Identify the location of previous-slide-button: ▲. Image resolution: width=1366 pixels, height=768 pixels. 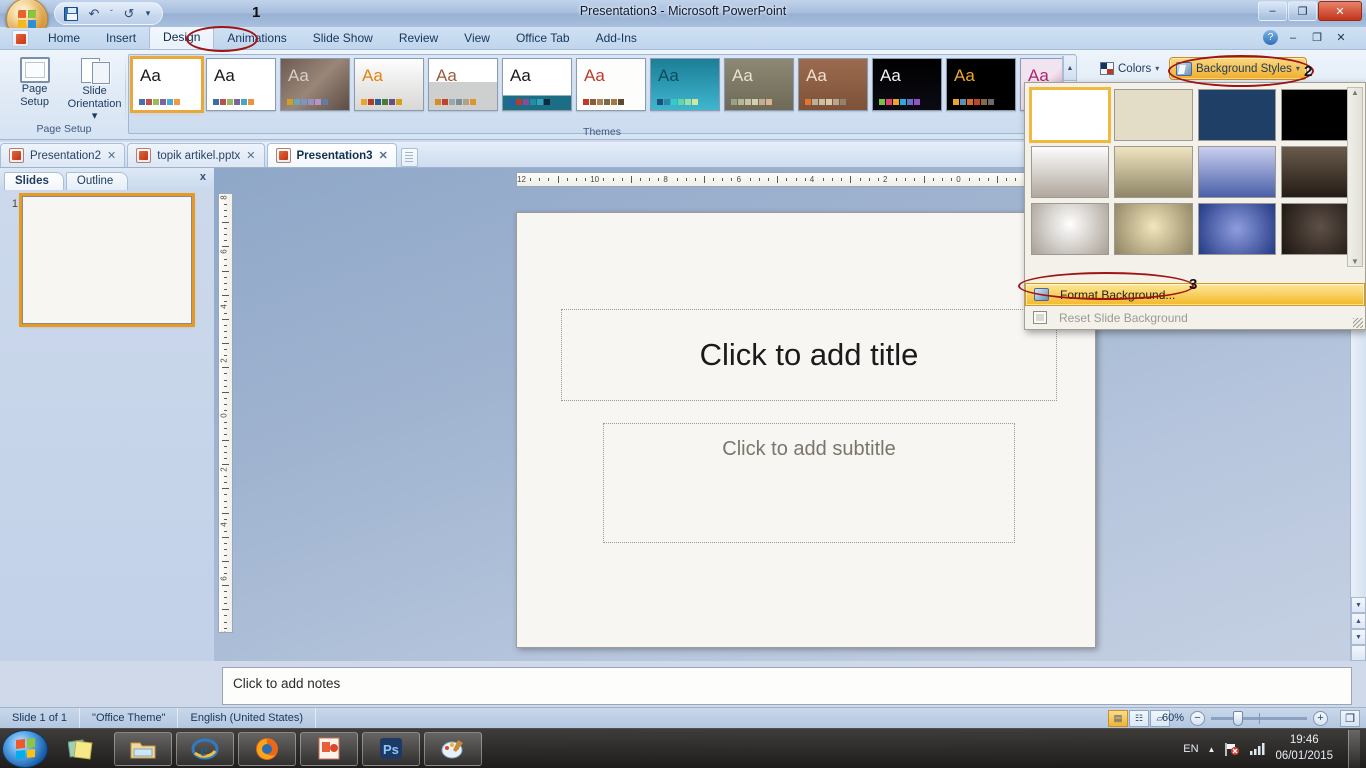
(1358, 621).